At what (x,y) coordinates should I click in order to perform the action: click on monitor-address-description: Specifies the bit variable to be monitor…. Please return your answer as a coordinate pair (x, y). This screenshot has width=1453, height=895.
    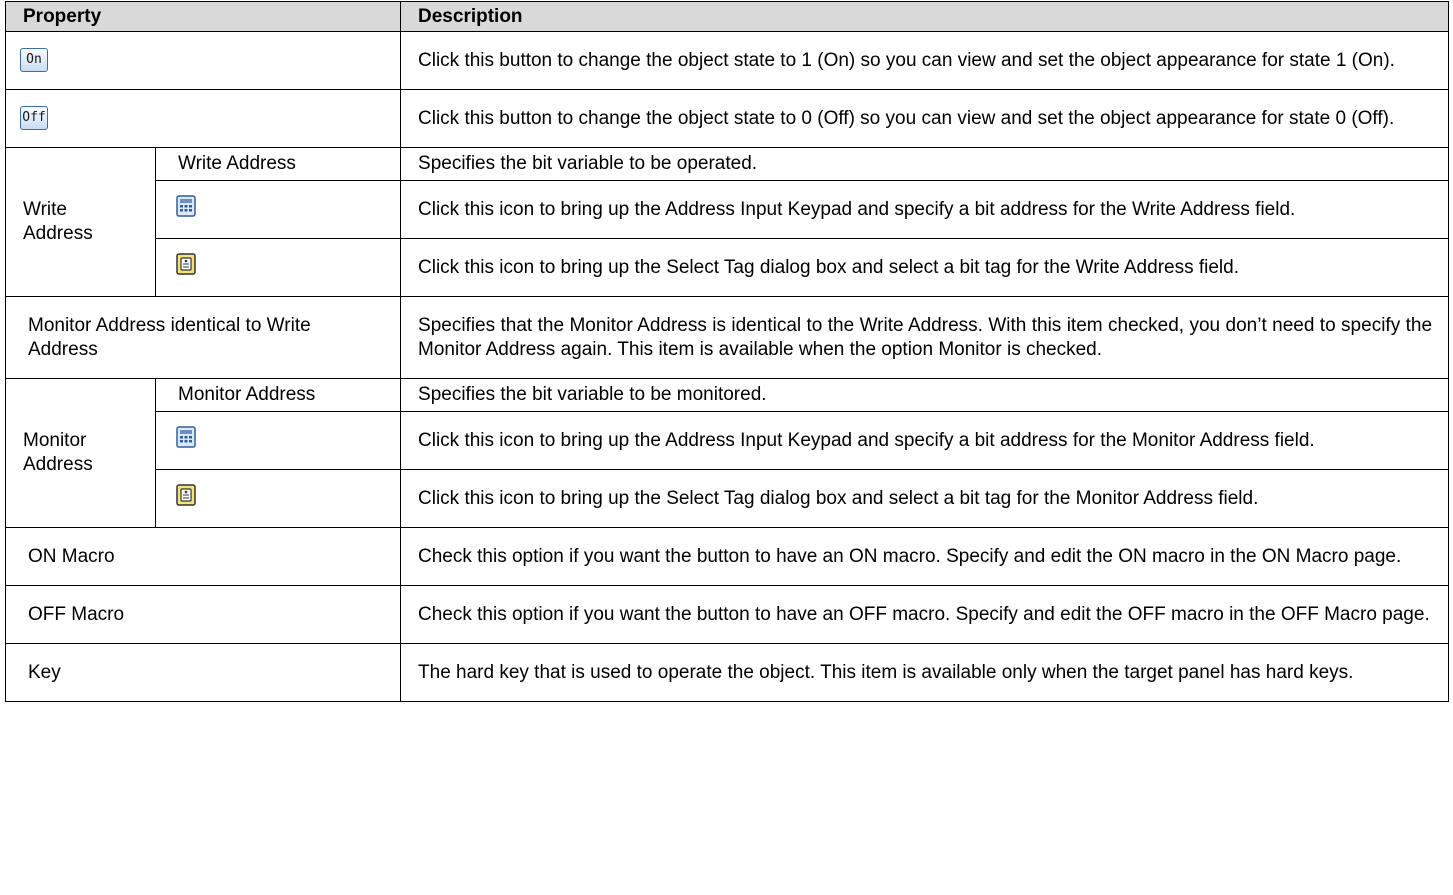
    Looking at the image, I should click on (925, 395).